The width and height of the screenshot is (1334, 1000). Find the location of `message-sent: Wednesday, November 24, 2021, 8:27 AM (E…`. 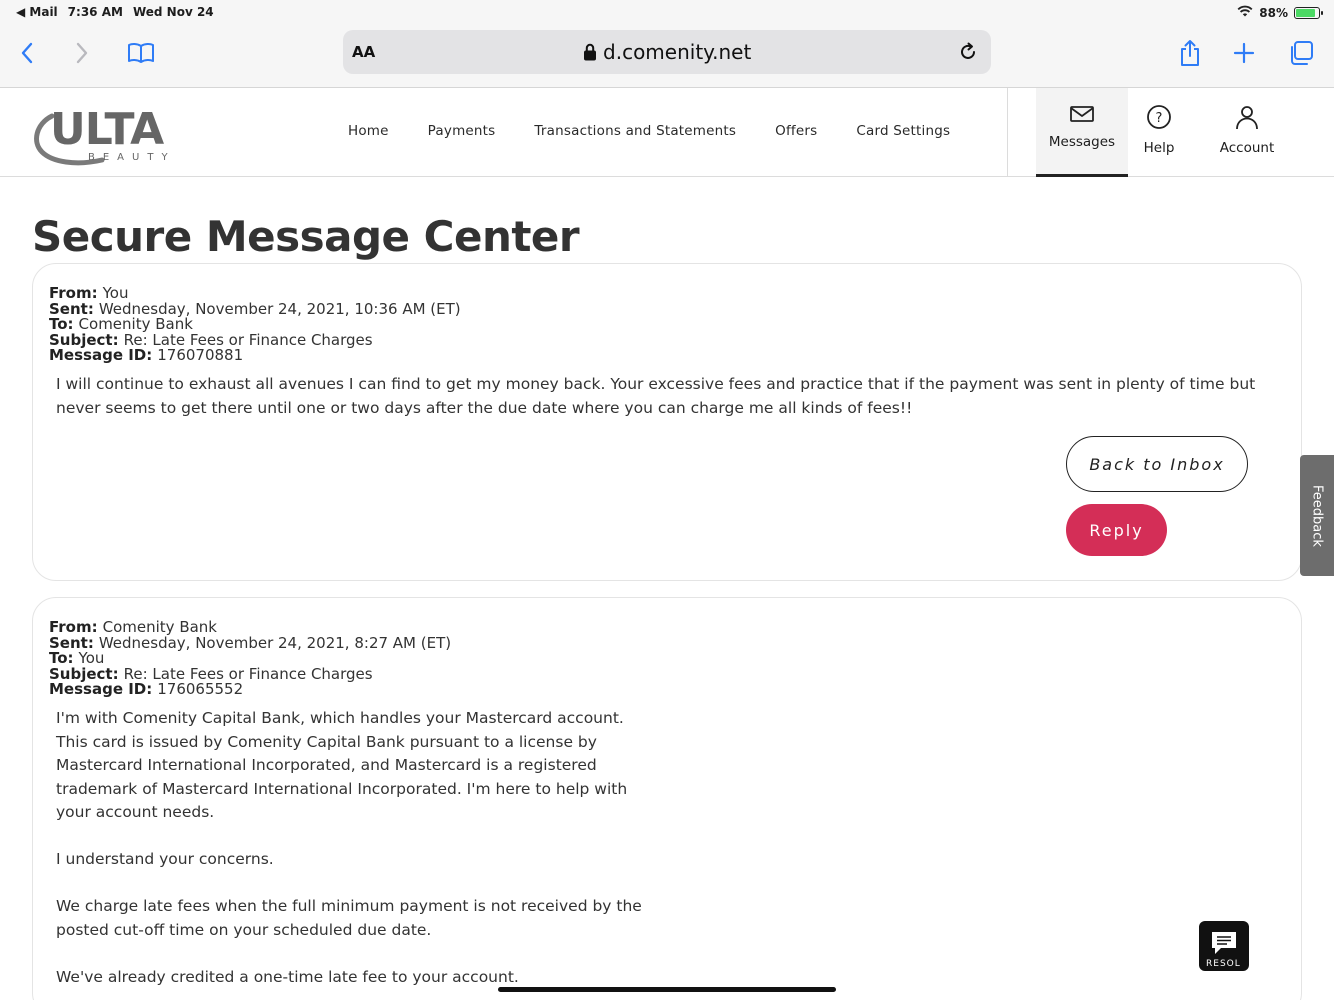

message-sent: Wednesday, November 24, 2021, 8:27 AM (E… is located at coordinates (275, 642).